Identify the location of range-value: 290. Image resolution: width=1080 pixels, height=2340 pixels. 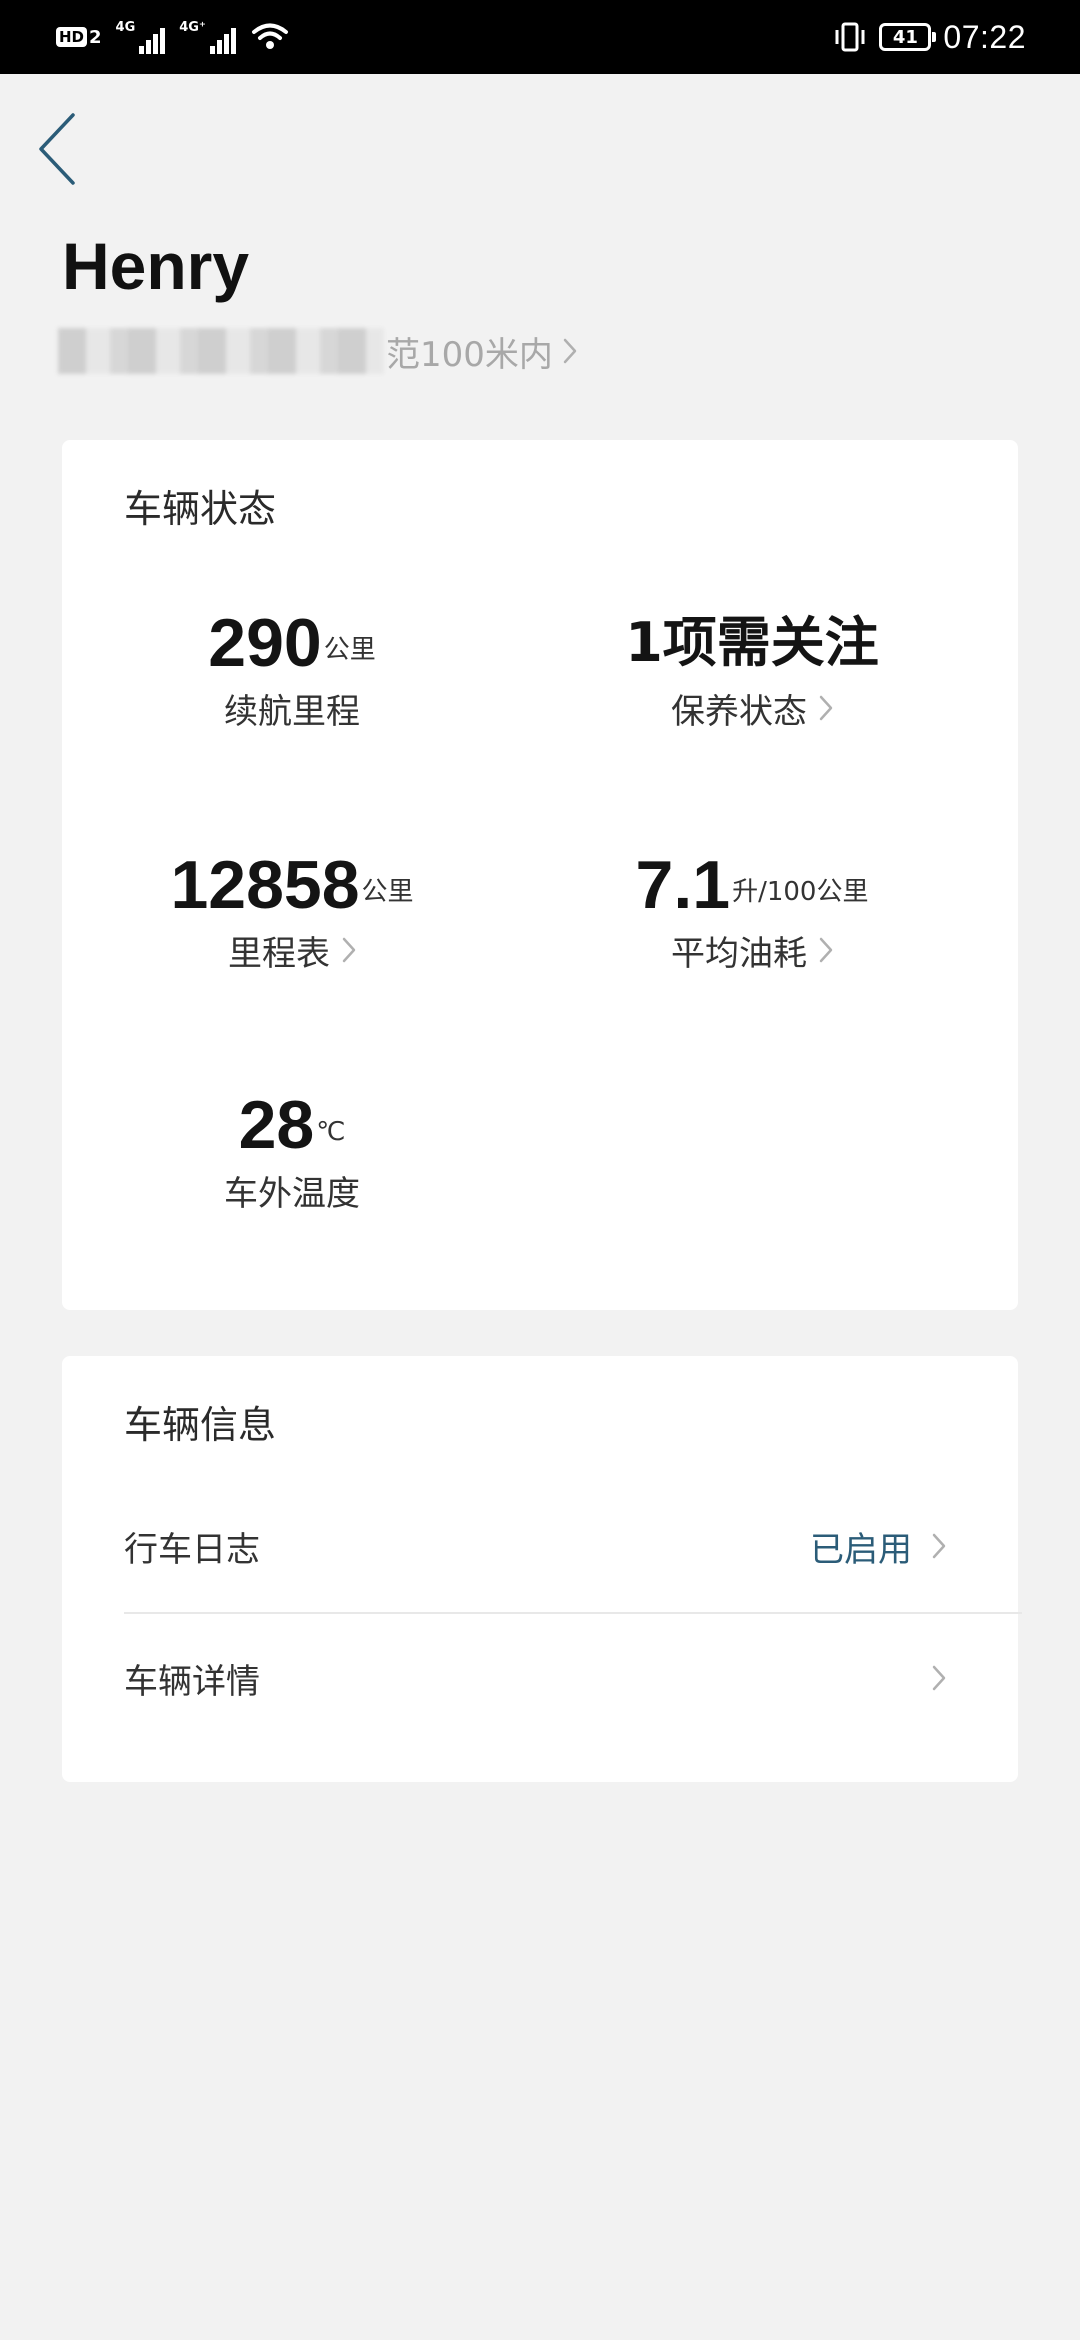
(265, 643).